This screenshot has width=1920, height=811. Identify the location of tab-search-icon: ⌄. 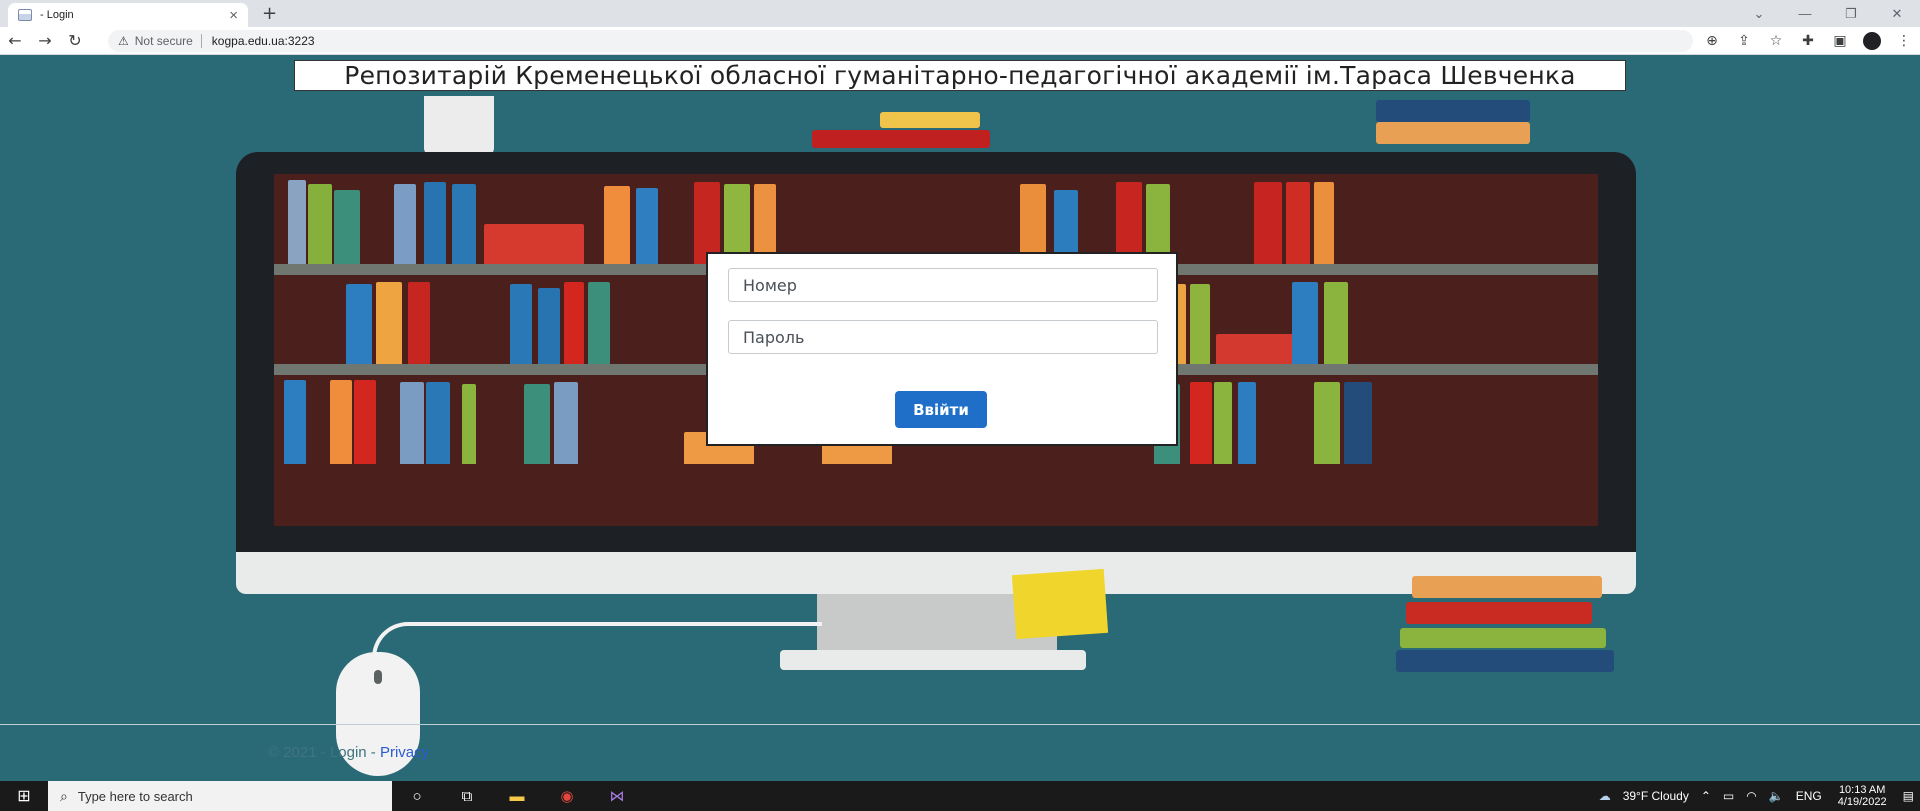
(1759, 14).